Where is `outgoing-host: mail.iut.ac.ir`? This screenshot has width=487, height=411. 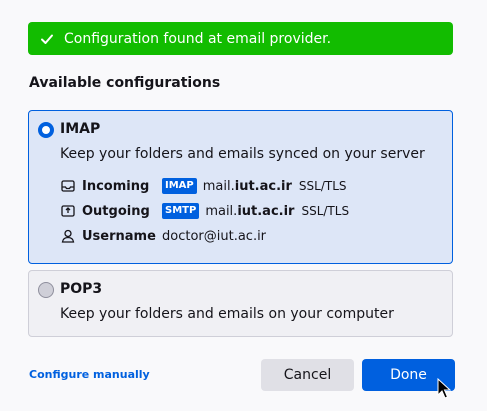
outgoing-host: mail.iut.ac.ir is located at coordinates (250, 211).